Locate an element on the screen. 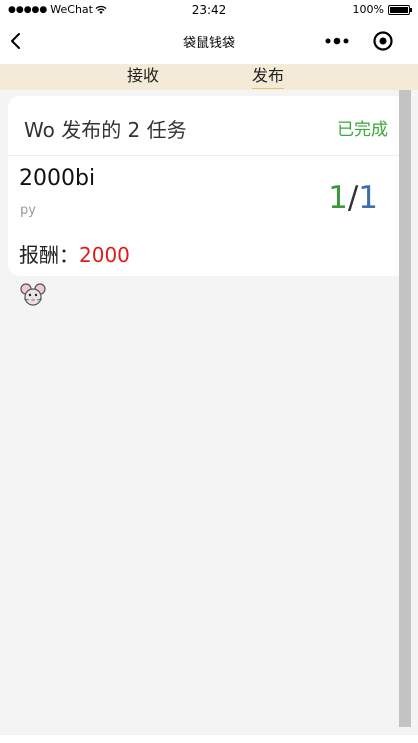  task-progress: 1/1 is located at coordinates (353, 198).